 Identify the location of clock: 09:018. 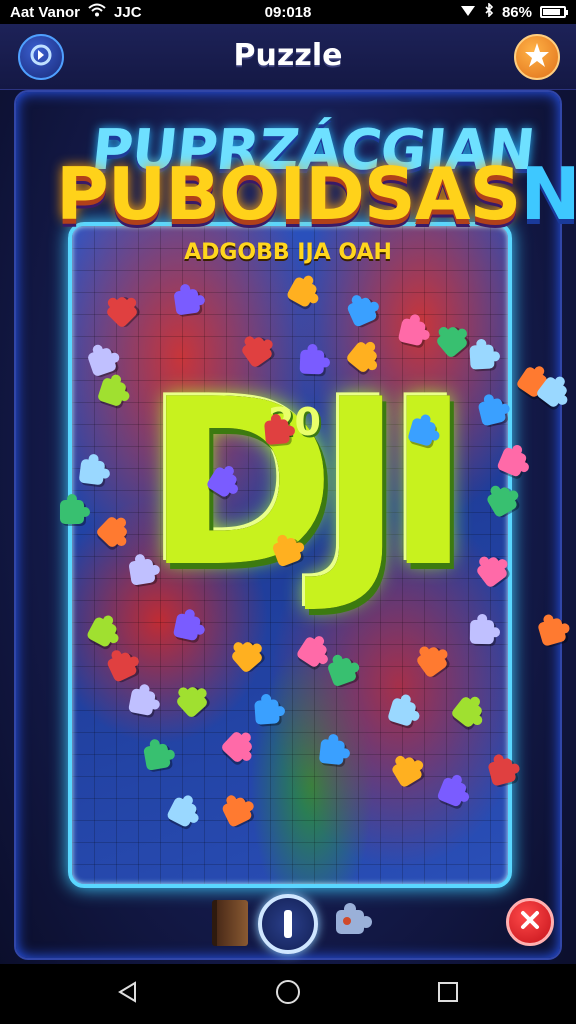
(288, 12).